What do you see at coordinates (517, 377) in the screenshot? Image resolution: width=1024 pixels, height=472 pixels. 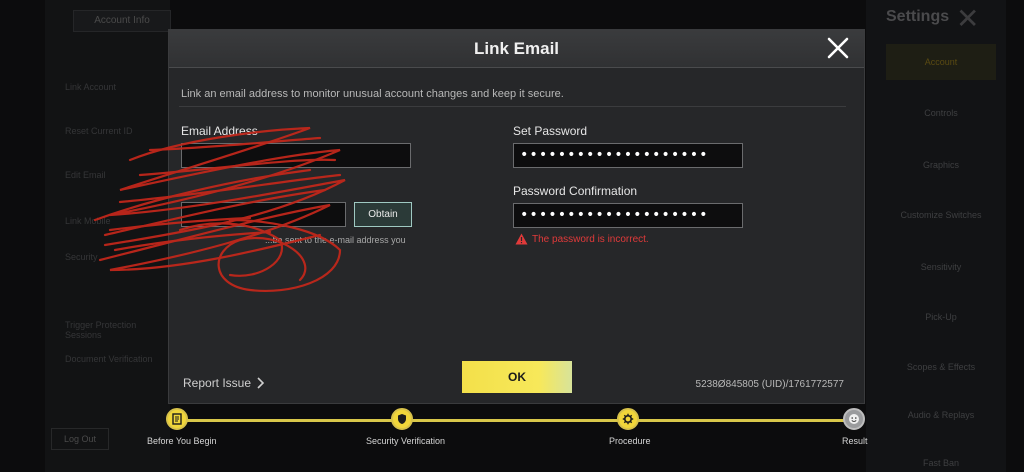 I see `ok-button: OK` at bounding box center [517, 377].